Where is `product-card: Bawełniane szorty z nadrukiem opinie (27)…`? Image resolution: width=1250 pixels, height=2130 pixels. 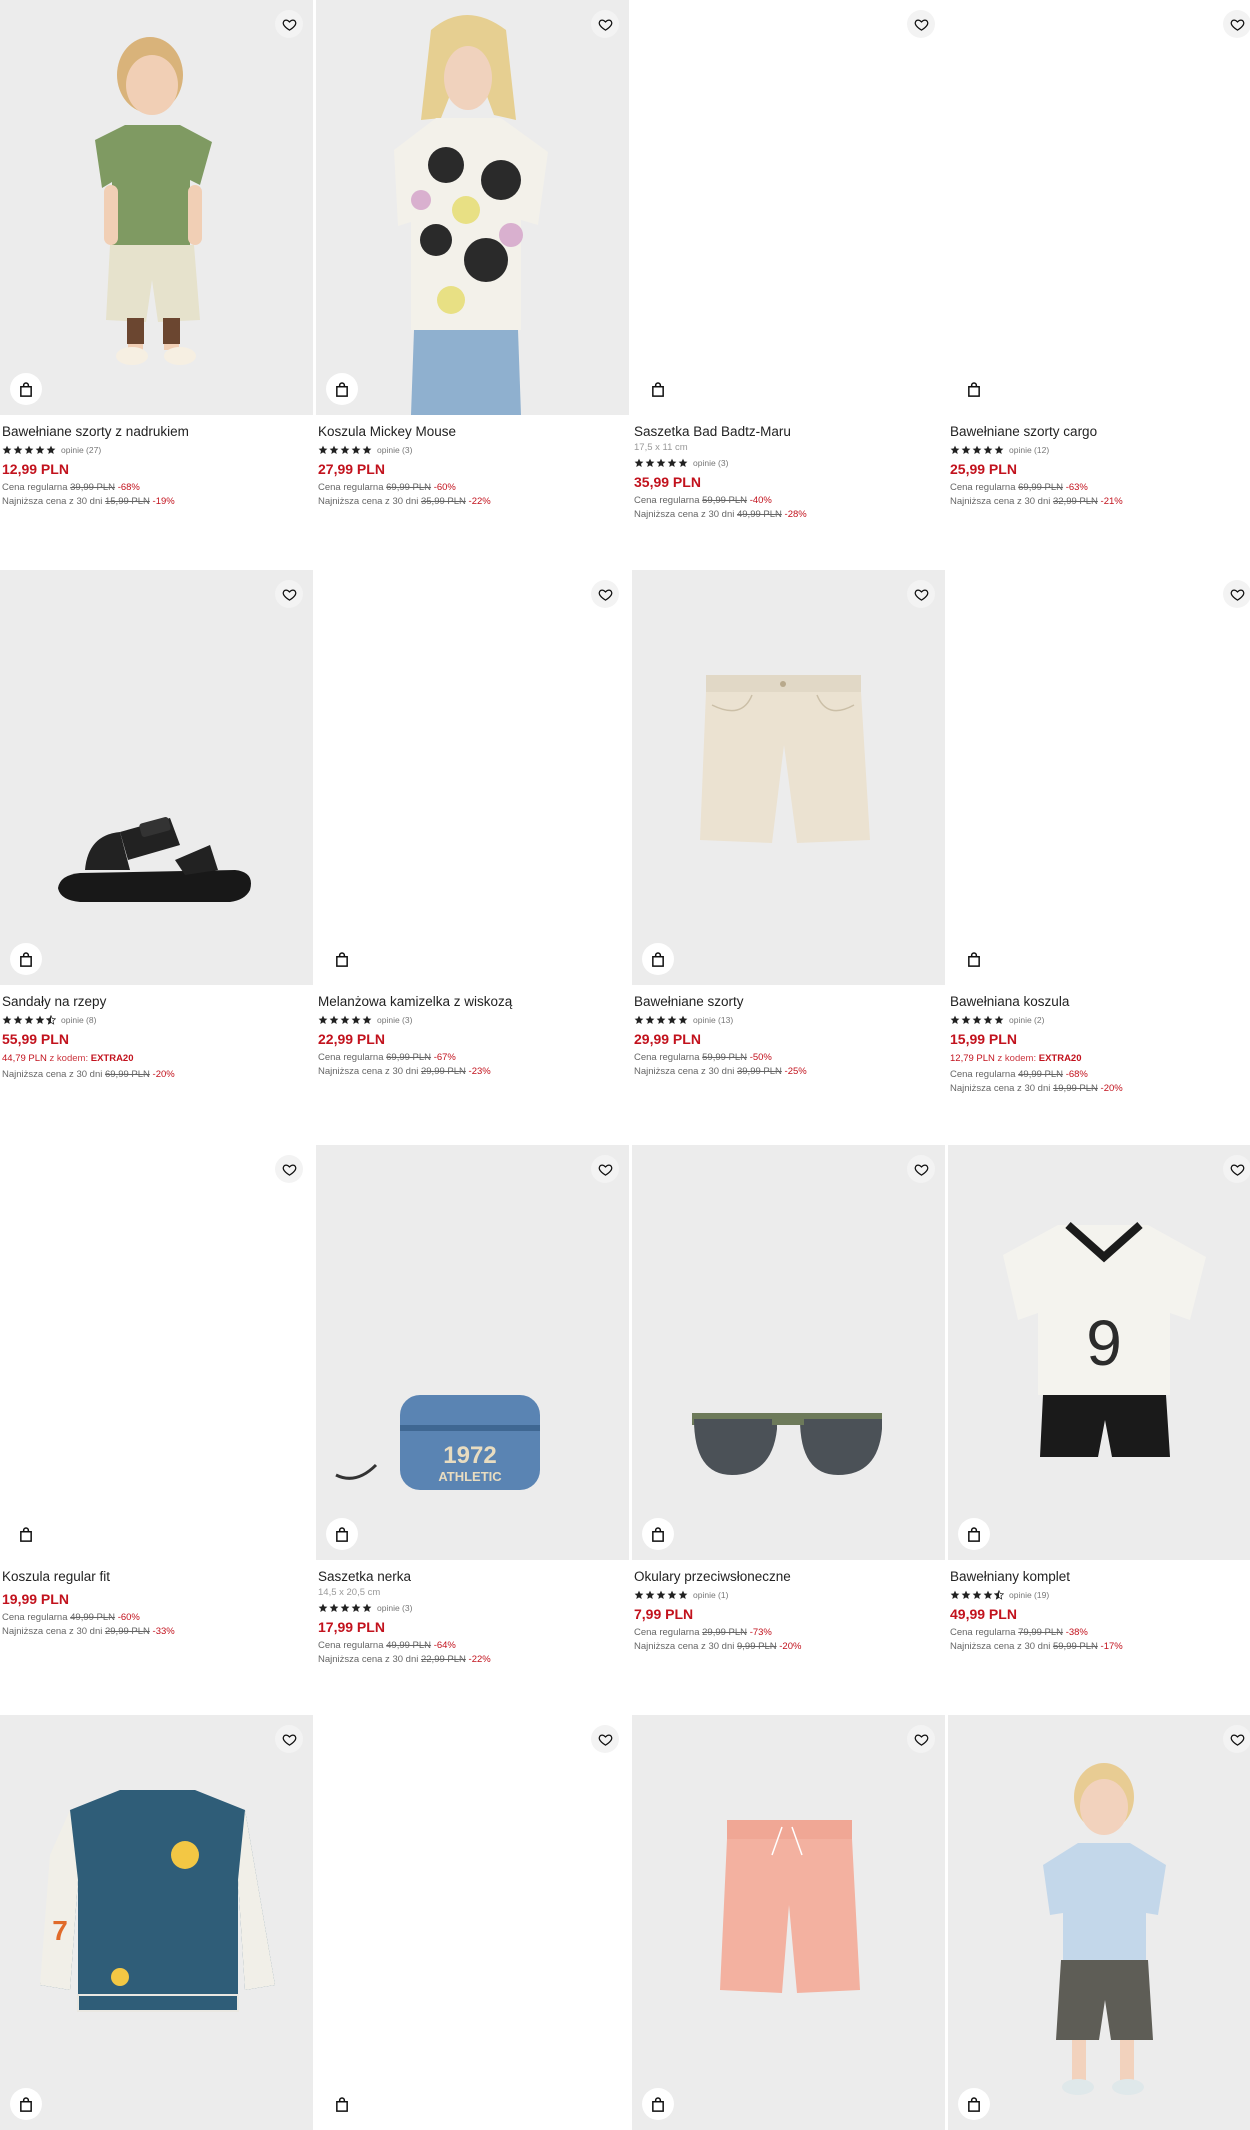
product-card: Bawełniane szorty z nadrukiem opinie (27)… is located at coordinates (156, 253).